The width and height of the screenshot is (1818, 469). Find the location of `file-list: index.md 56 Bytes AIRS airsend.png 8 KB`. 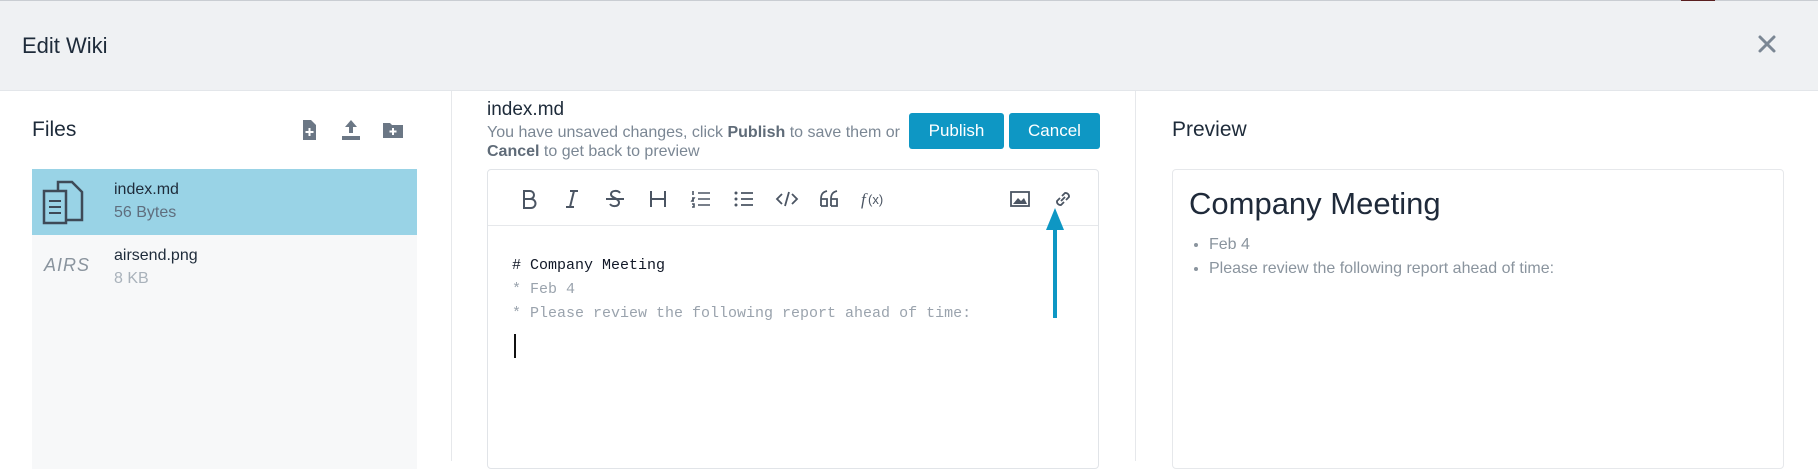

file-list: index.md 56 Bytes AIRS airsend.png 8 KB is located at coordinates (224, 319).